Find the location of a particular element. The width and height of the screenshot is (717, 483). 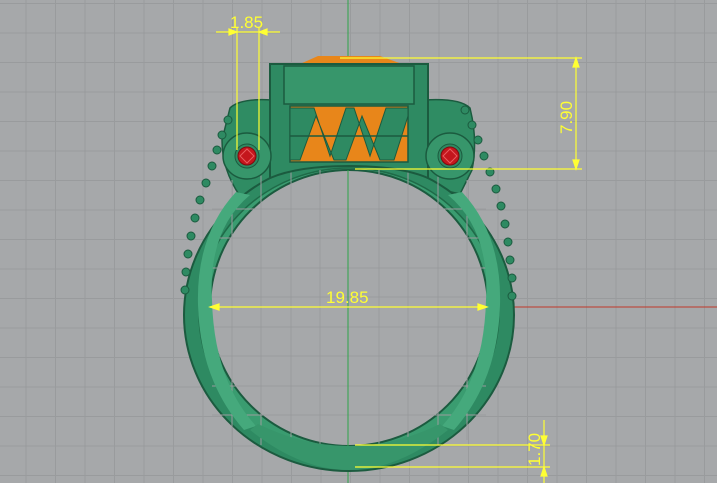

right-bezel is located at coordinates (450, 156).